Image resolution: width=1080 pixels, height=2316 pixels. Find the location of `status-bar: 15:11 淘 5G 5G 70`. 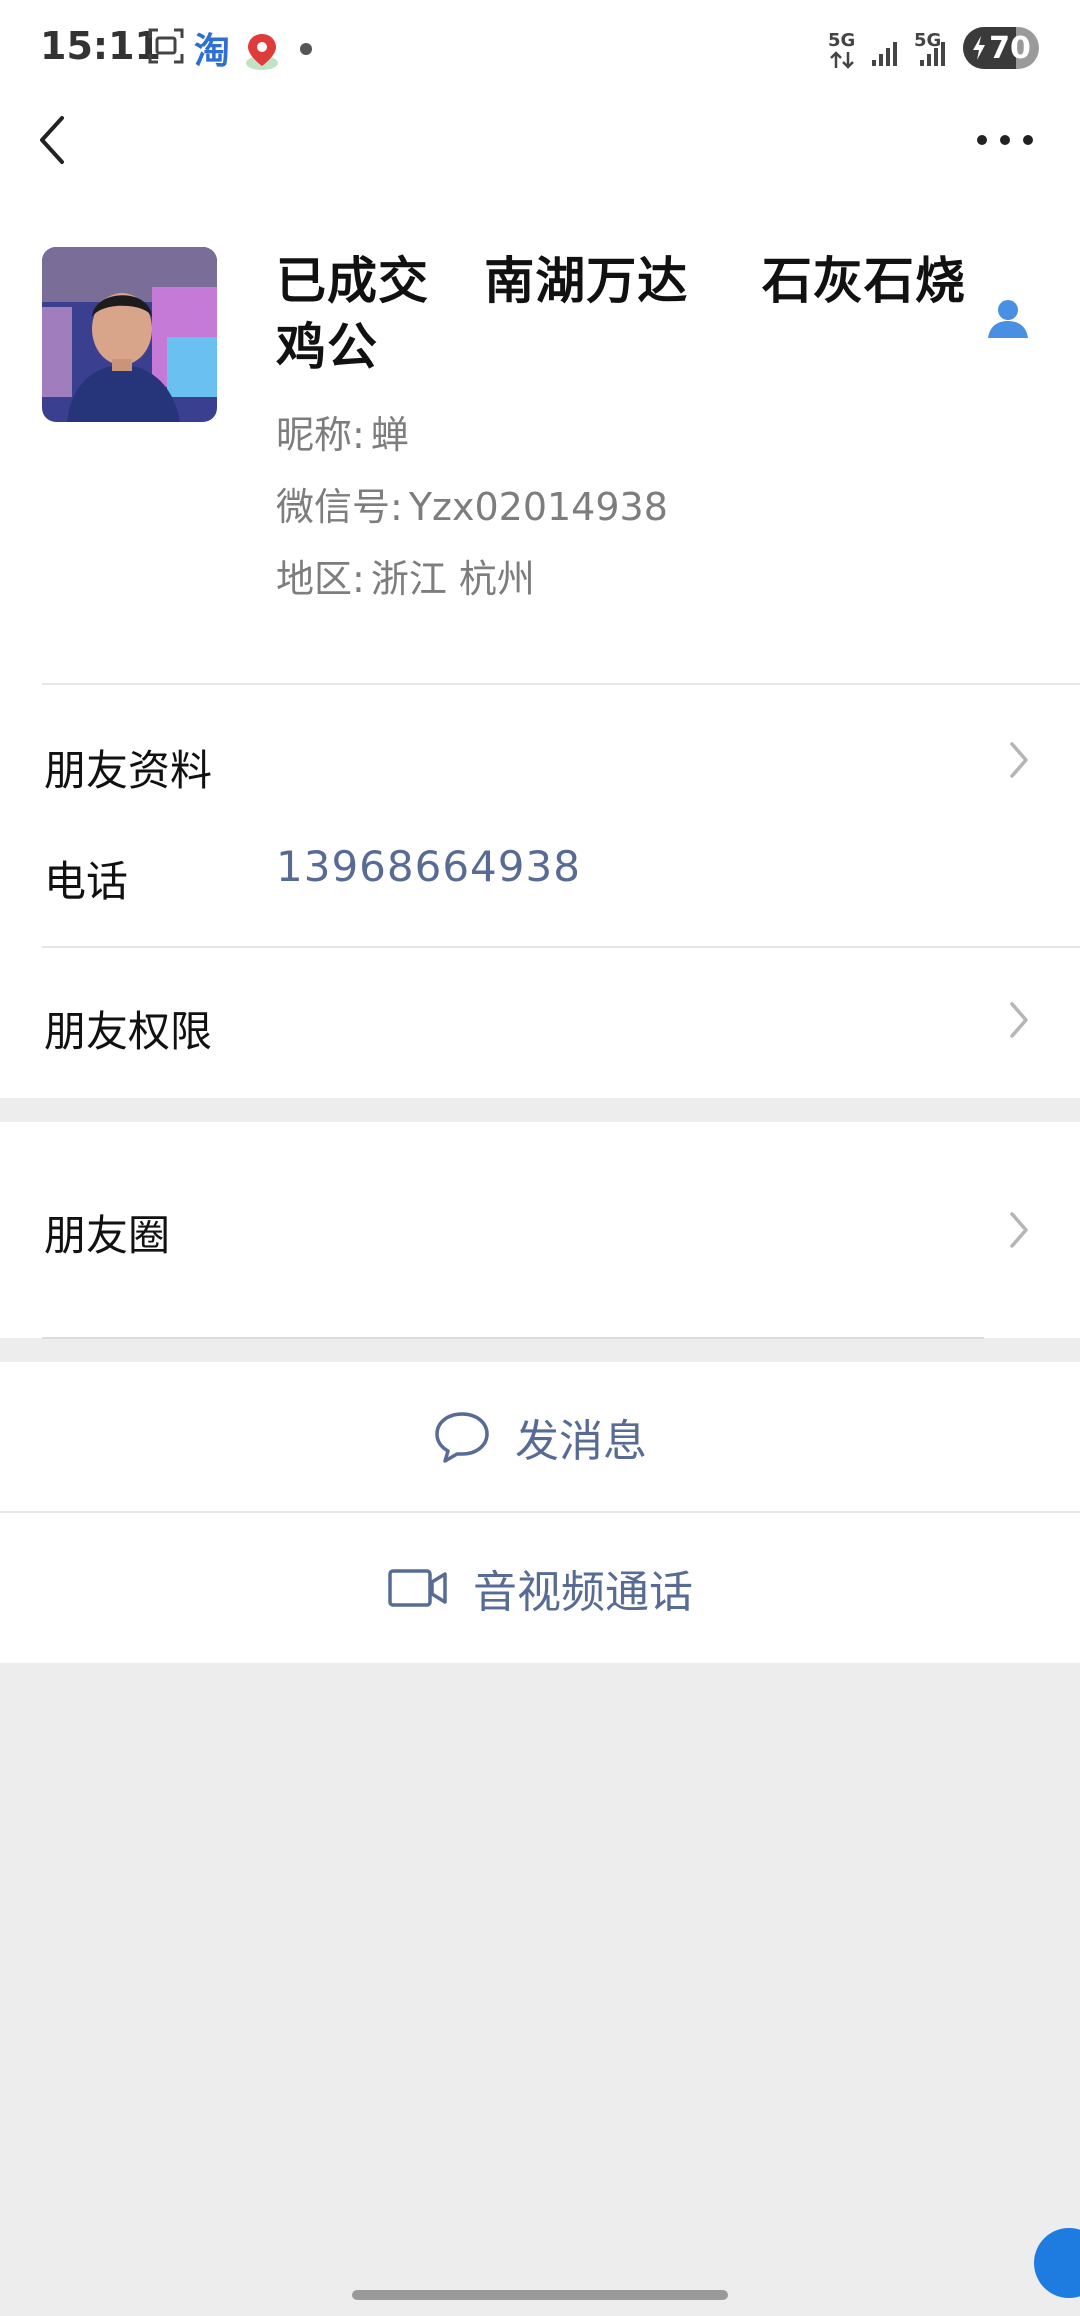

status-bar: 15:11 淘 5G 5G 70 is located at coordinates (540, 48).